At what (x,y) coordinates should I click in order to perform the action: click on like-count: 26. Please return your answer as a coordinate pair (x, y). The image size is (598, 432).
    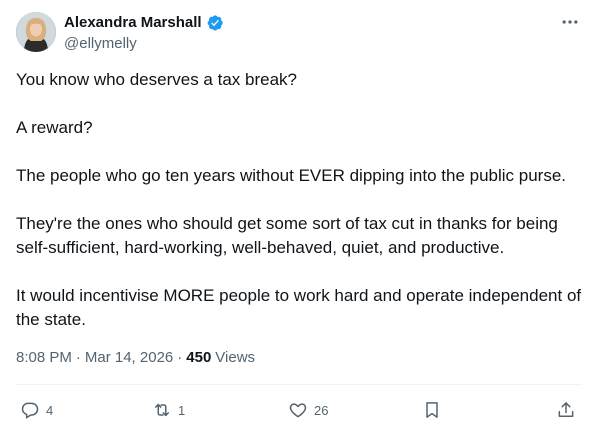
    Looking at the image, I should click on (321, 410).